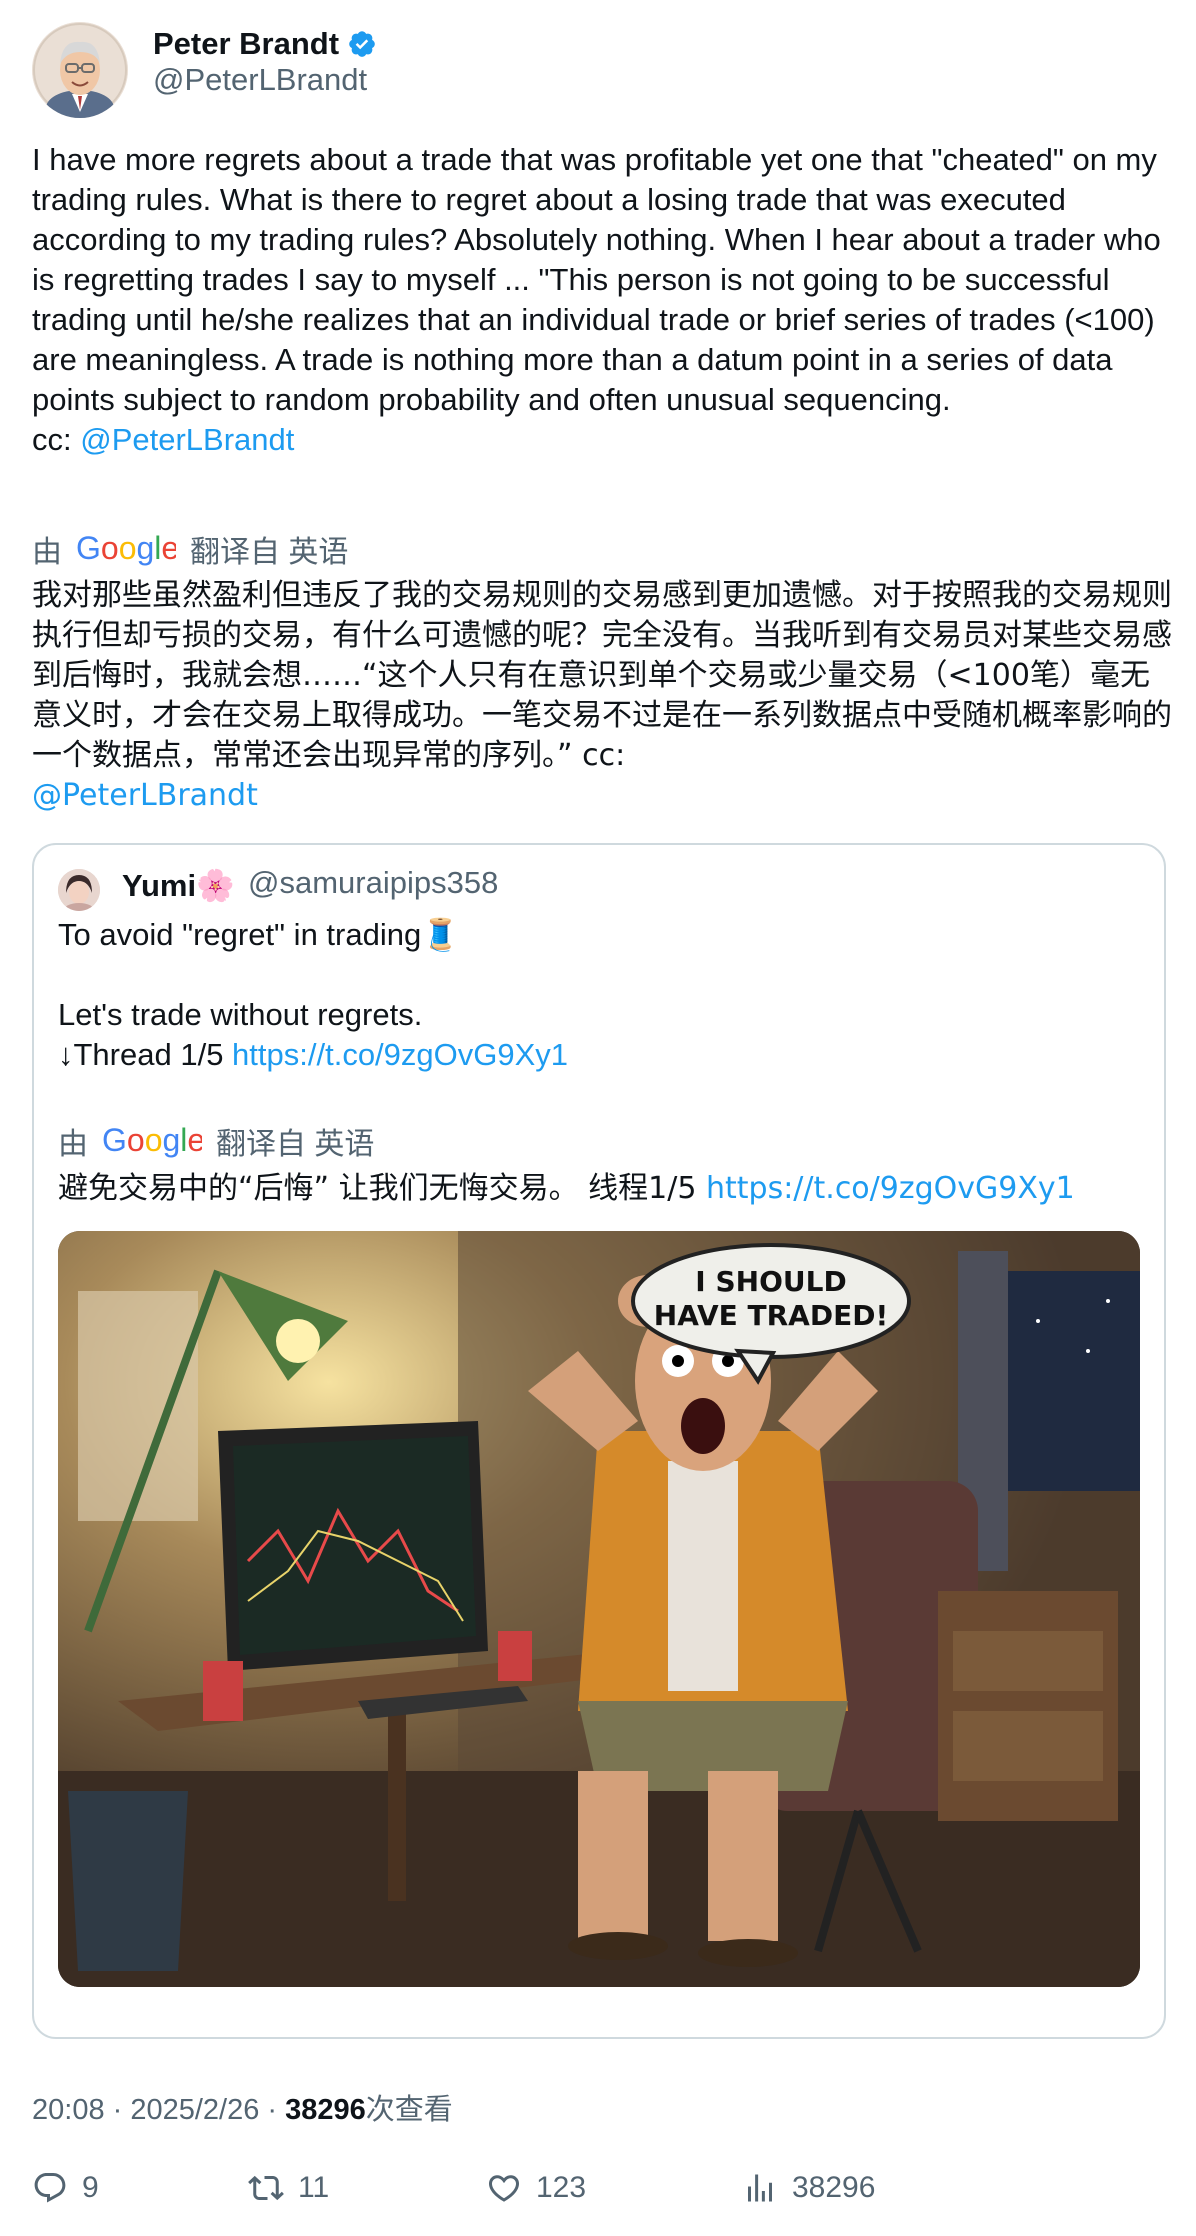  What do you see at coordinates (597, 2195) in the screenshot?
I see `action-bar: 9 11 123 38296` at bounding box center [597, 2195].